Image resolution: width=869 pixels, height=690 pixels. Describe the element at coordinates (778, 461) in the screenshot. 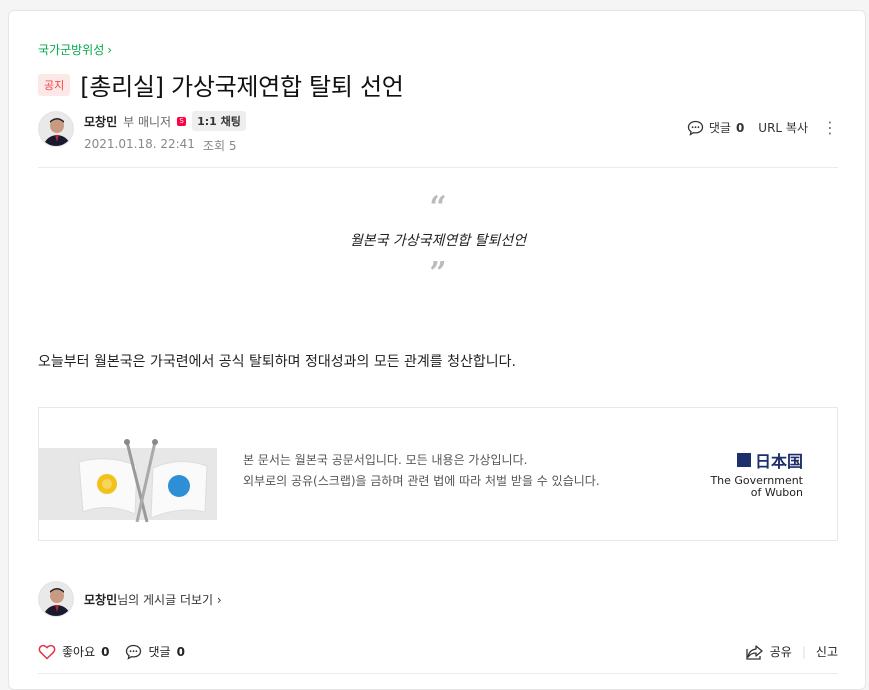

I see `gov-kanji: 日本国` at that location.